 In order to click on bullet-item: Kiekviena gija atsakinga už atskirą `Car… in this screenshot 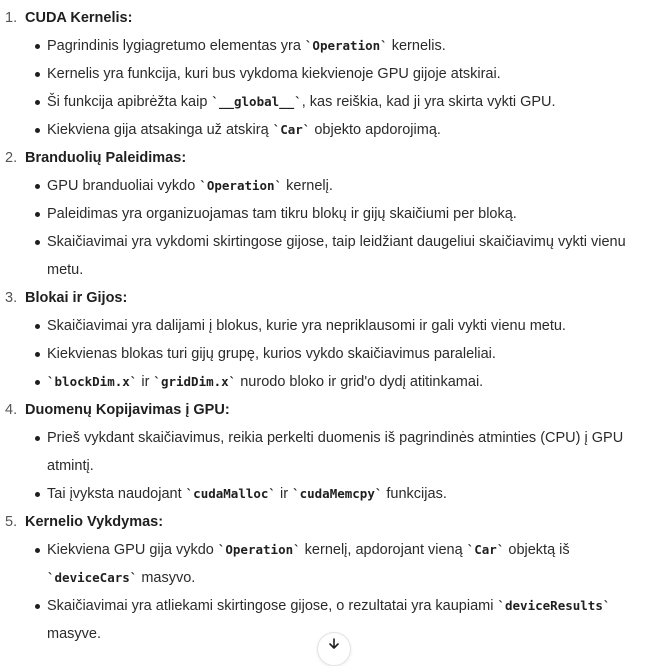, I will do `click(324, 130)`.